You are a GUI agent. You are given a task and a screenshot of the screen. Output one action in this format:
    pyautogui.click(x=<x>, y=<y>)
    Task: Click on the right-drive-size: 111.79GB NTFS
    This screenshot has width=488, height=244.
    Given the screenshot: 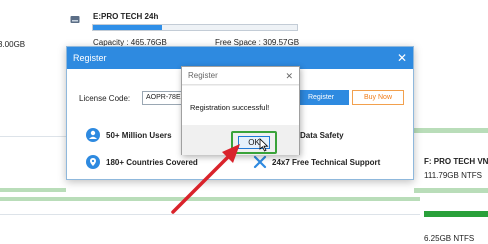 What is the action you would take?
    pyautogui.click(x=453, y=175)
    